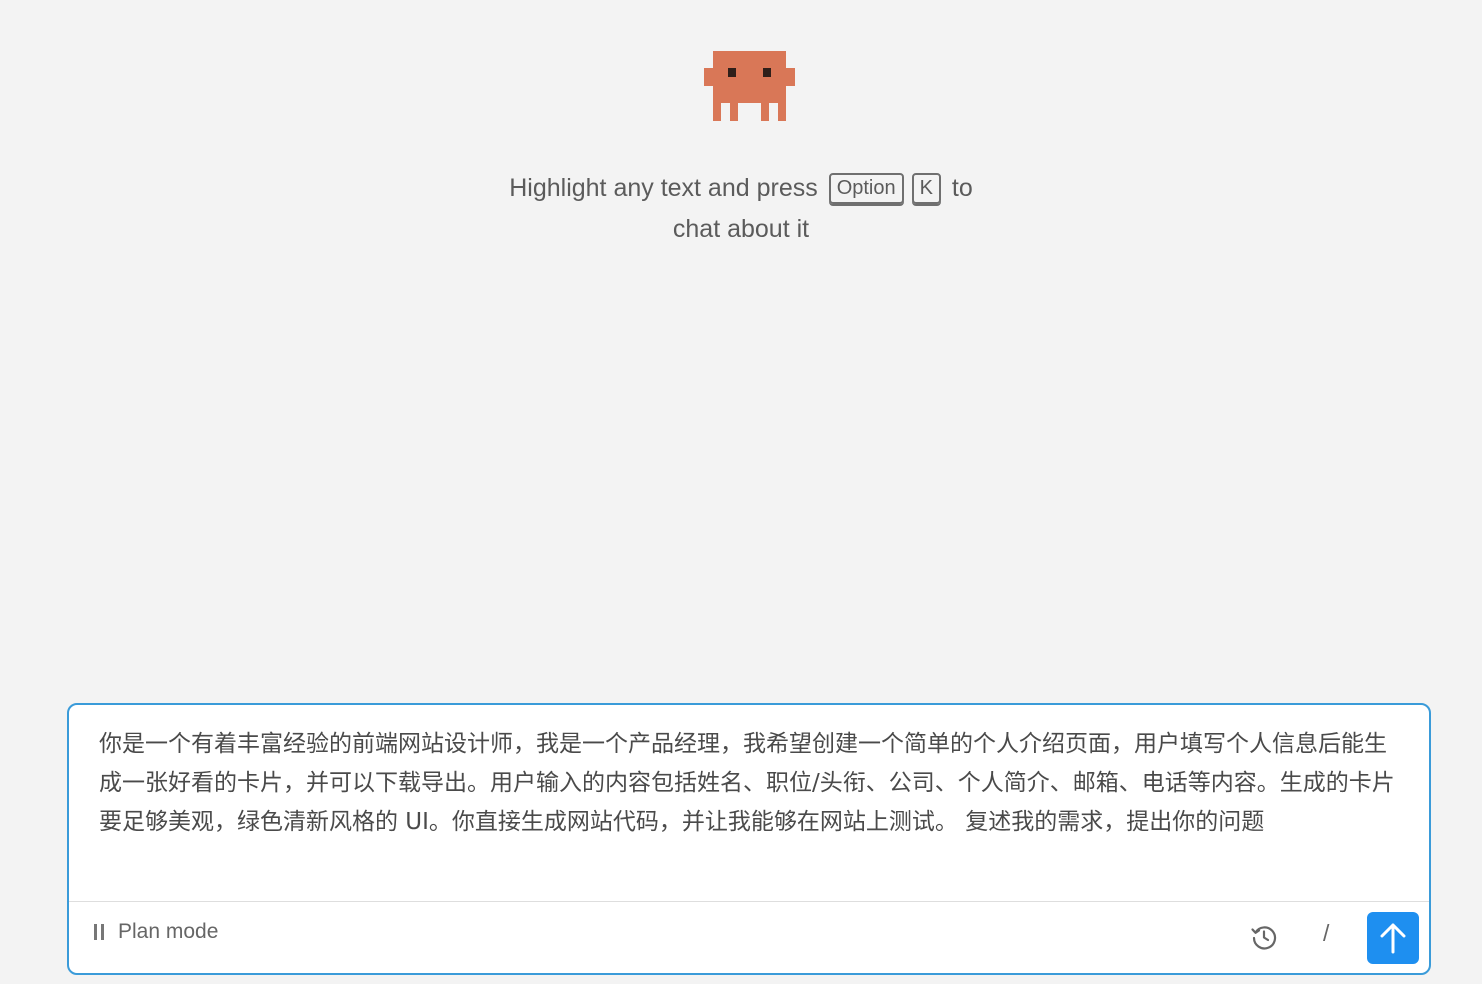 The height and width of the screenshot is (984, 1482). I want to click on history-clock-icon, so click(1264, 938).